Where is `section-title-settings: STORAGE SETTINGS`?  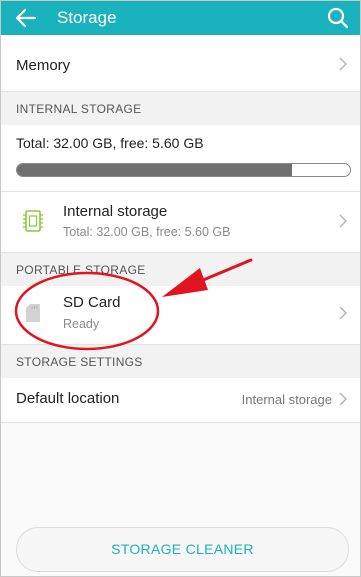
section-title-settings: STORAGE SETTINGS is located at coordinates (79, 362).